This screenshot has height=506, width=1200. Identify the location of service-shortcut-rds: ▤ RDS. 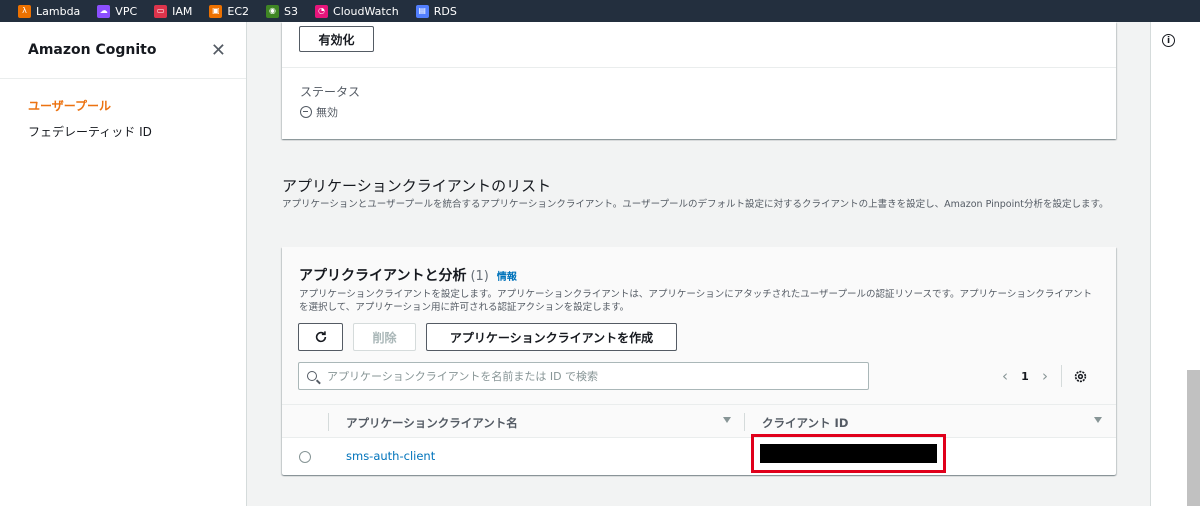
(436, 11).